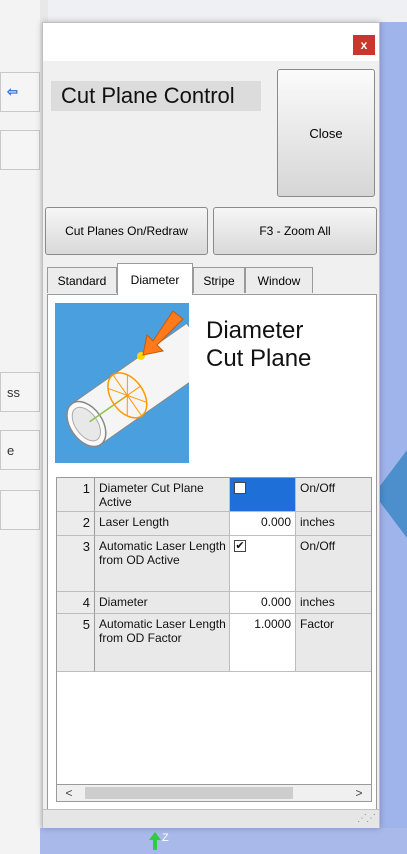 The width and height of the screenshot is (407, 854). What do you see at coordinates (76, 643) in the screenshot?
I see `row-number: 5` at bounding box center [76, 643].